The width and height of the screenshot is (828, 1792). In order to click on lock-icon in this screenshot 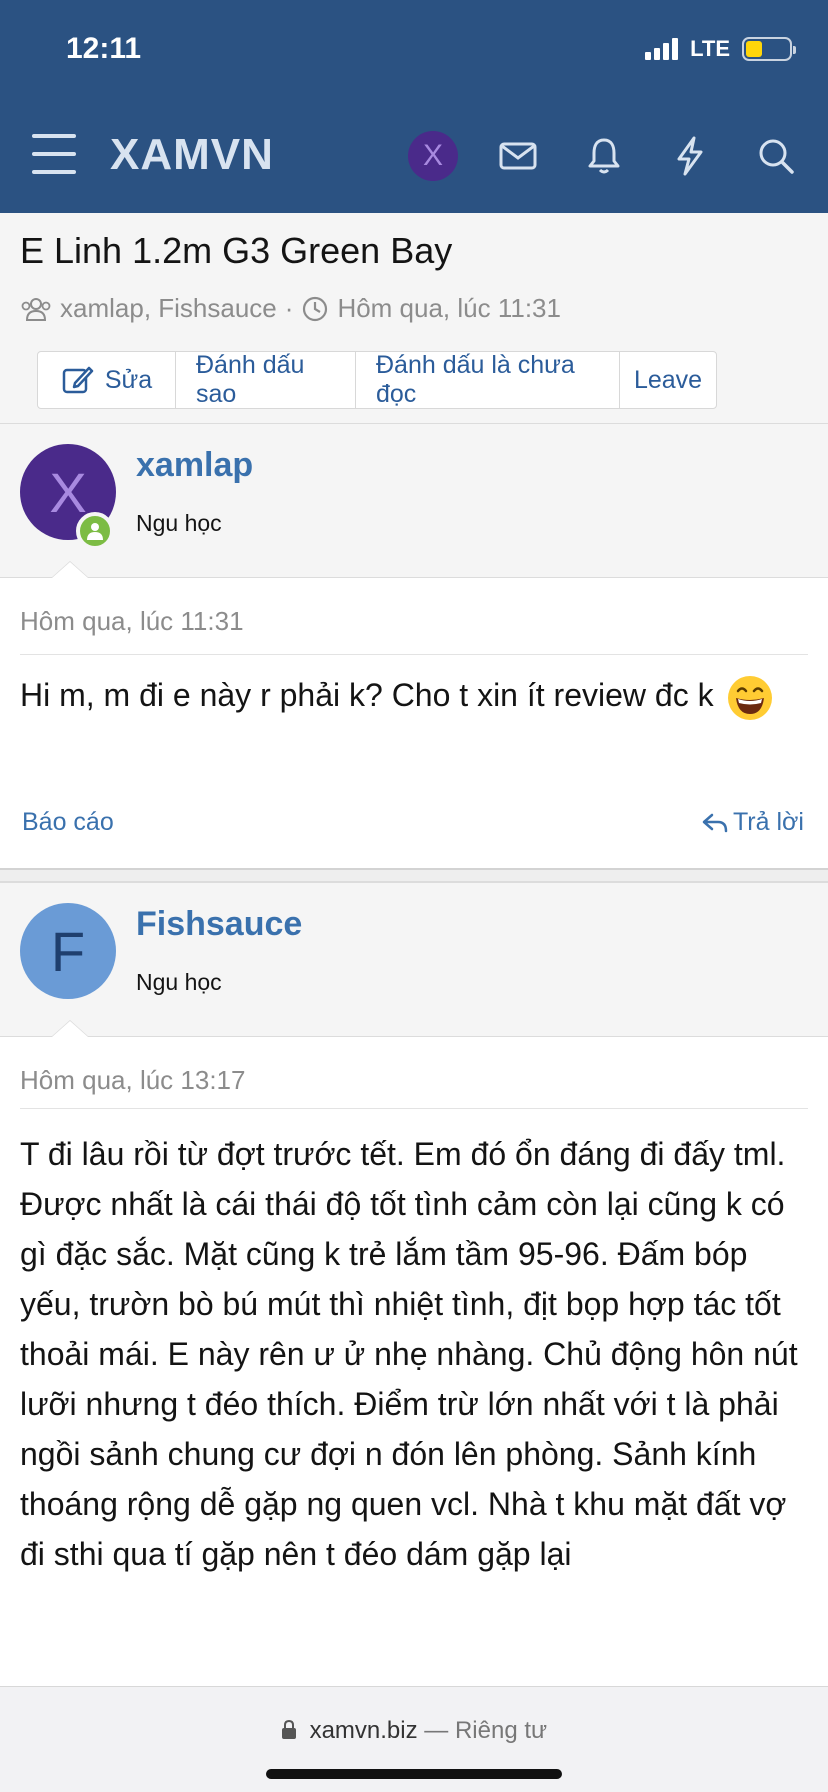, I will do `click(288, 1729)`.